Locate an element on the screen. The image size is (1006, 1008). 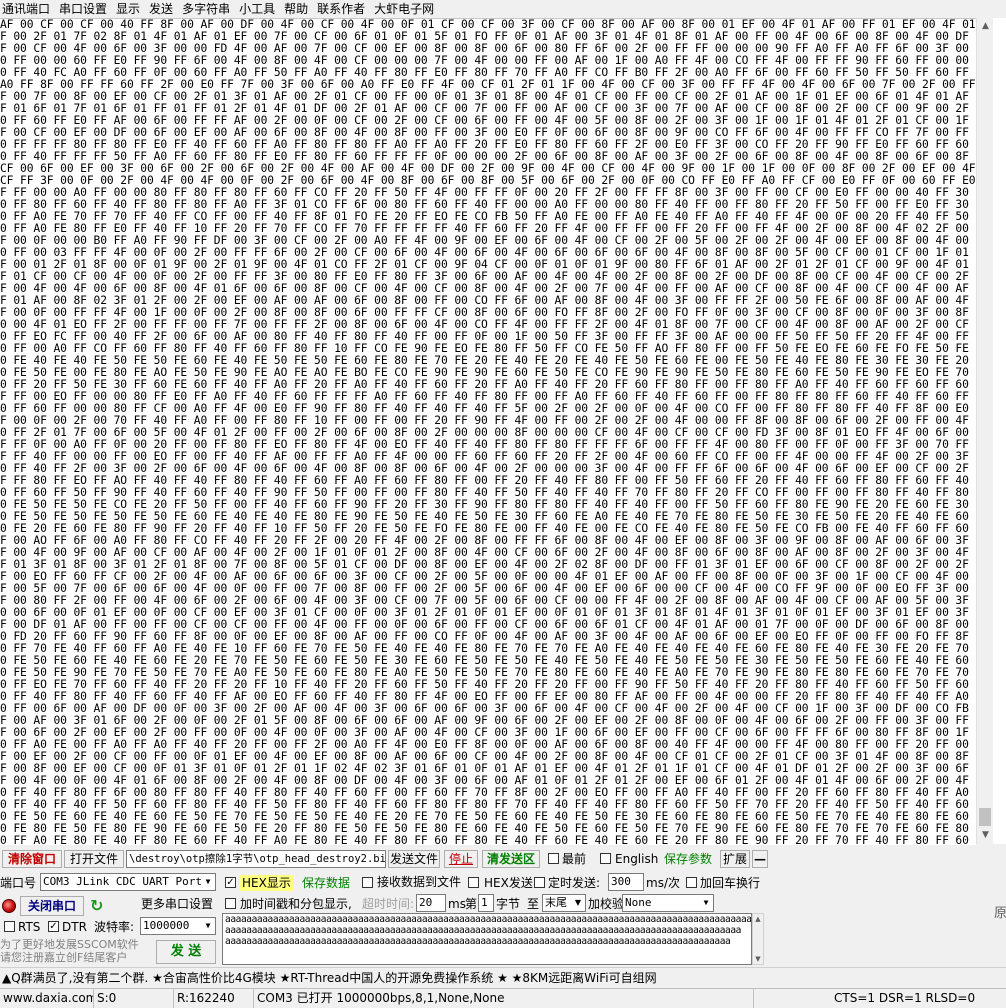
checksum-label: 加校验 is located at coordinates (606, 904).